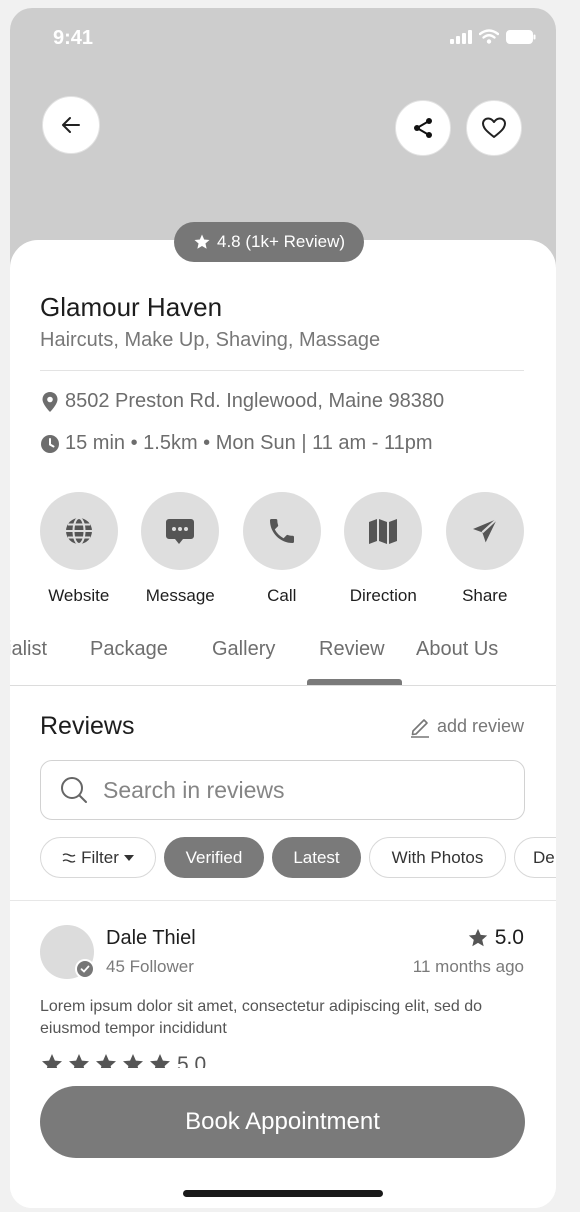 The width and height of the screenshot is (580, 1212). I want to click on more-chip: De, so click(535, 857).